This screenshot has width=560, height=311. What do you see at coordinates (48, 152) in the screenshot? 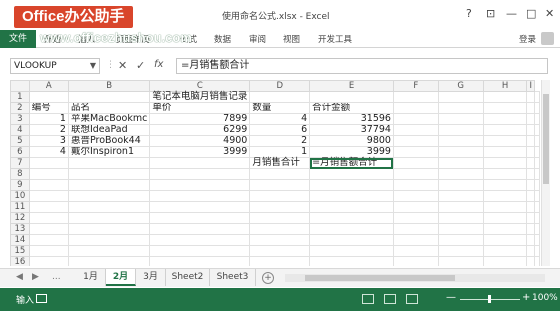
I see `cell: 4` at bounding box center [48, 152].